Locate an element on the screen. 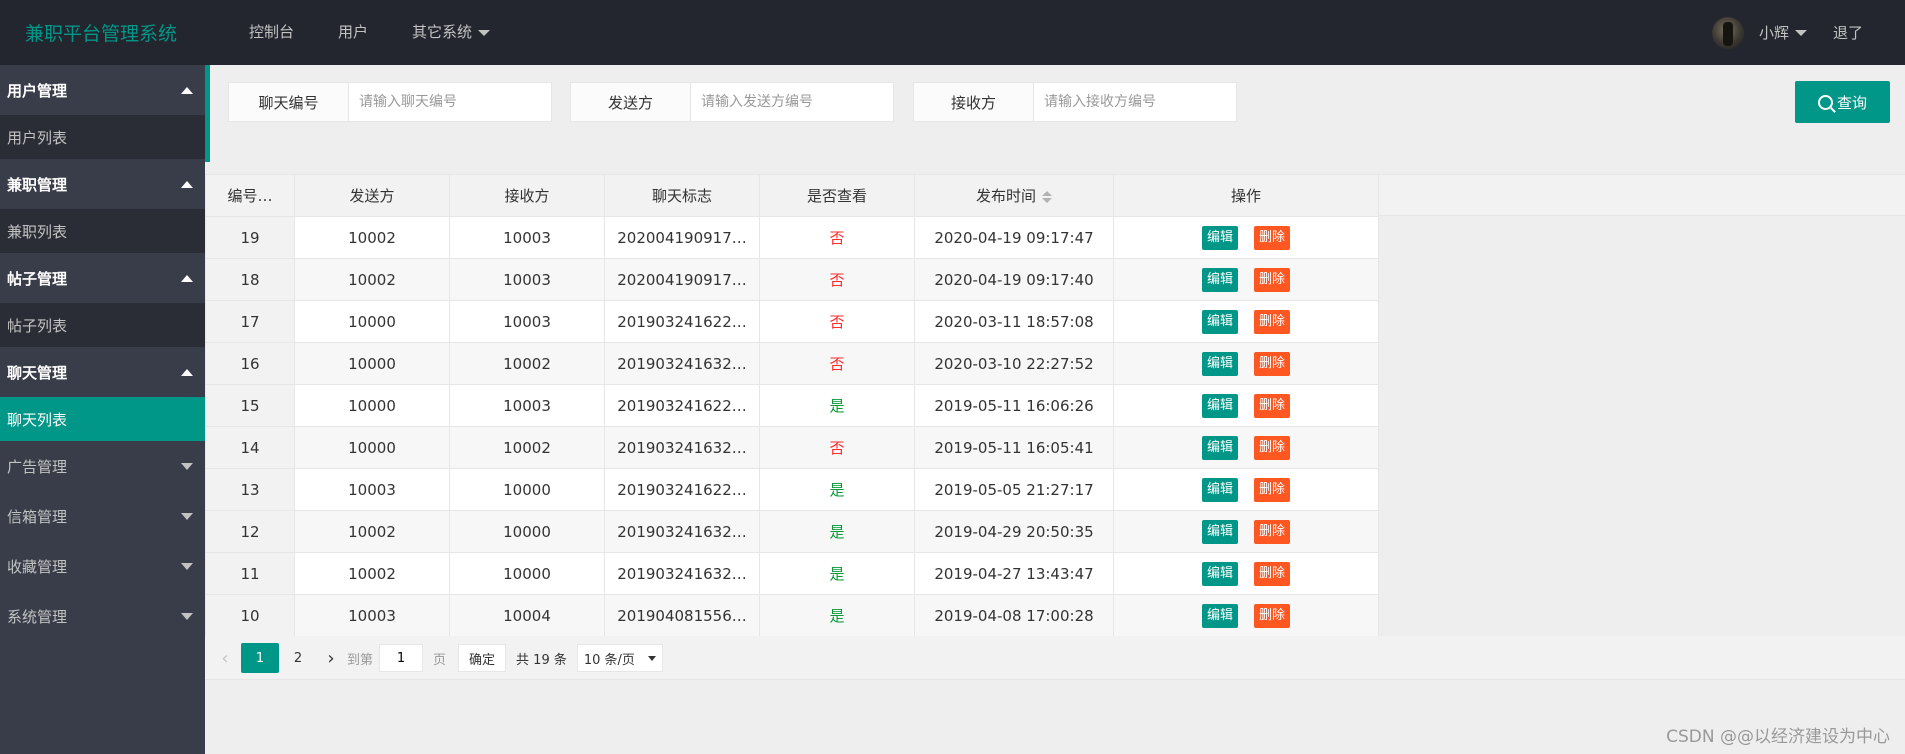  sidebar-group-post-management: 帖子管理 is located at coordinates (102, 278).